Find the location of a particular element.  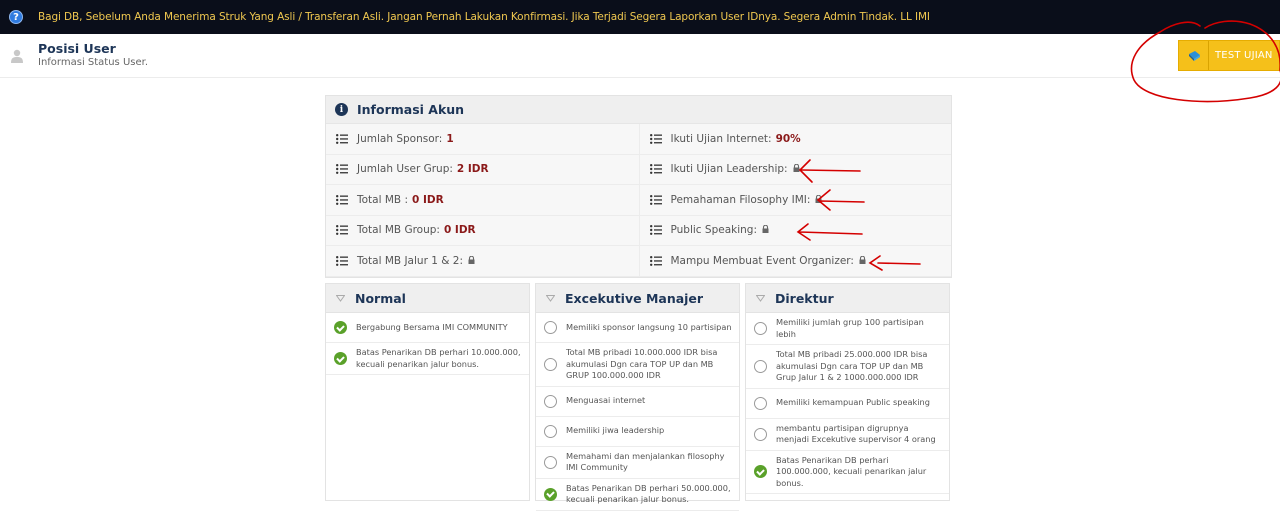

requirement-item: Memiliki sponsor langsung 10 partisipan is located at coordinates (637, 328).